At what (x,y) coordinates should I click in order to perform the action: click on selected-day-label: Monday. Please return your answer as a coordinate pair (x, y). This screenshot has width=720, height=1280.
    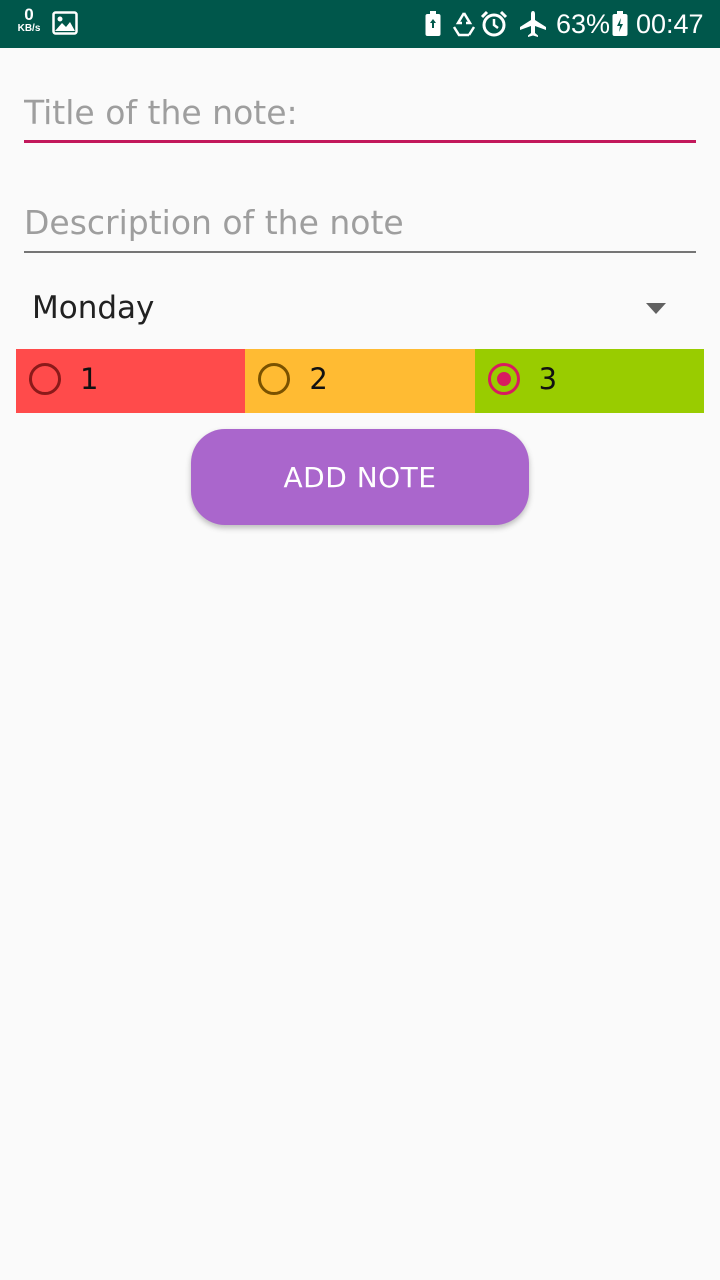
    Looking at the image, I should click on (93, 308).